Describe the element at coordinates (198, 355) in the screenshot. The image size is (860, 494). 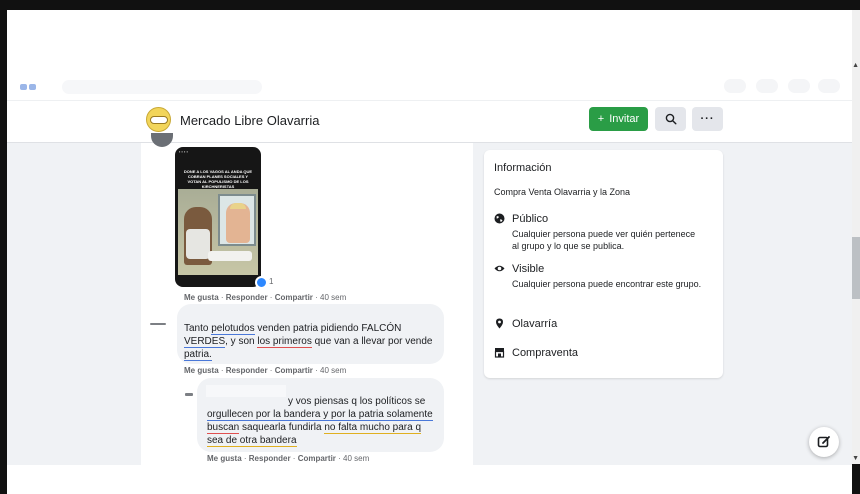
I see `comment-text-line: patria.` at that location.